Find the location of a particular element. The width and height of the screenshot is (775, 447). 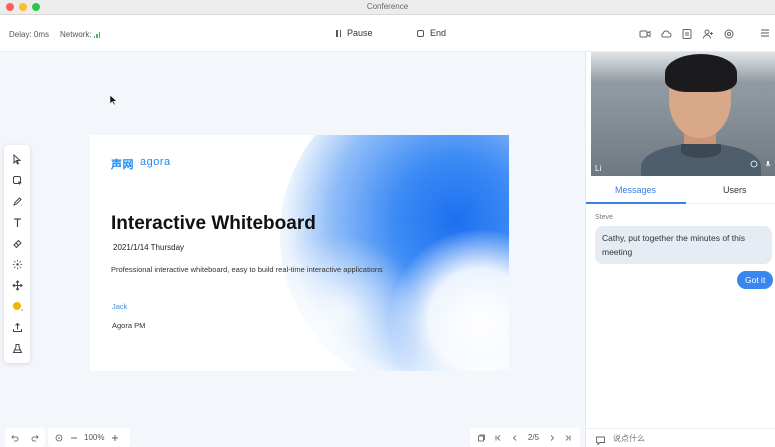

outgoing-message: Got it is located at coordinates (755, 280).